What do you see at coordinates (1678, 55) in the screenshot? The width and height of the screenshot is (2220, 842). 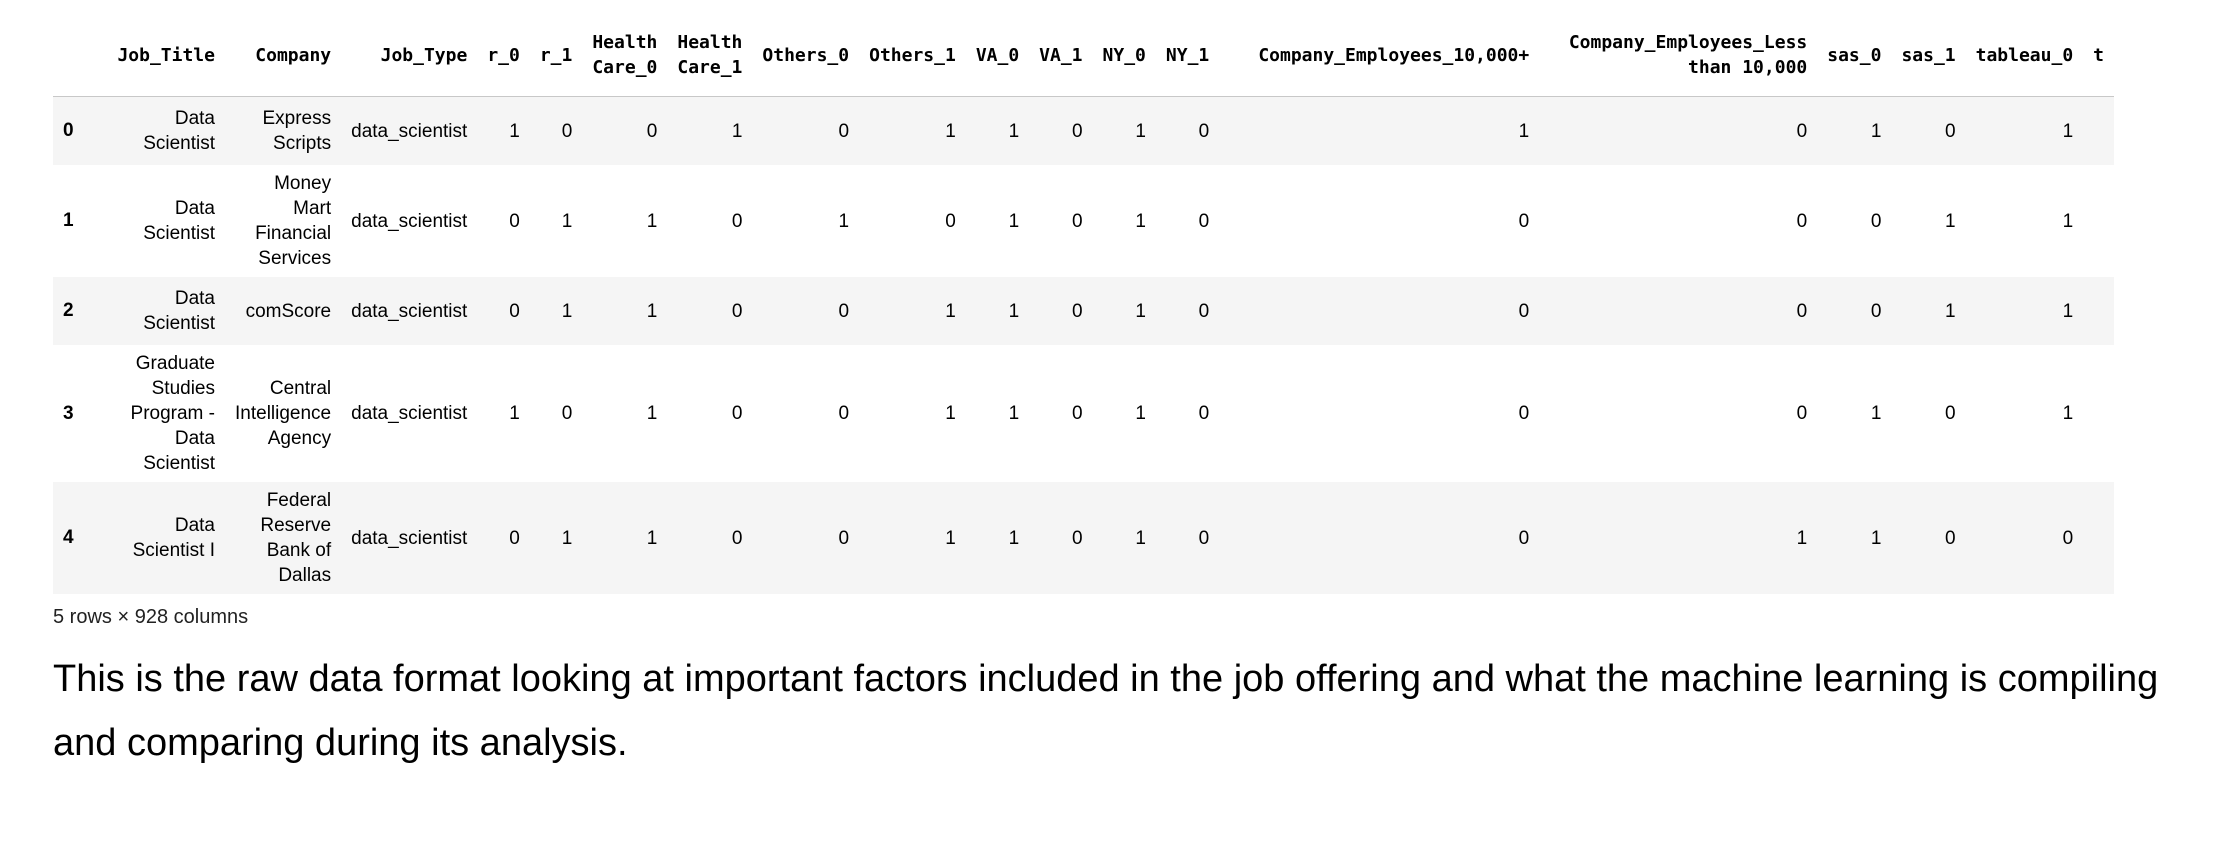 I see `column-header: Company_Employees_Less than 10,000` at bounding box center [1678, 55].